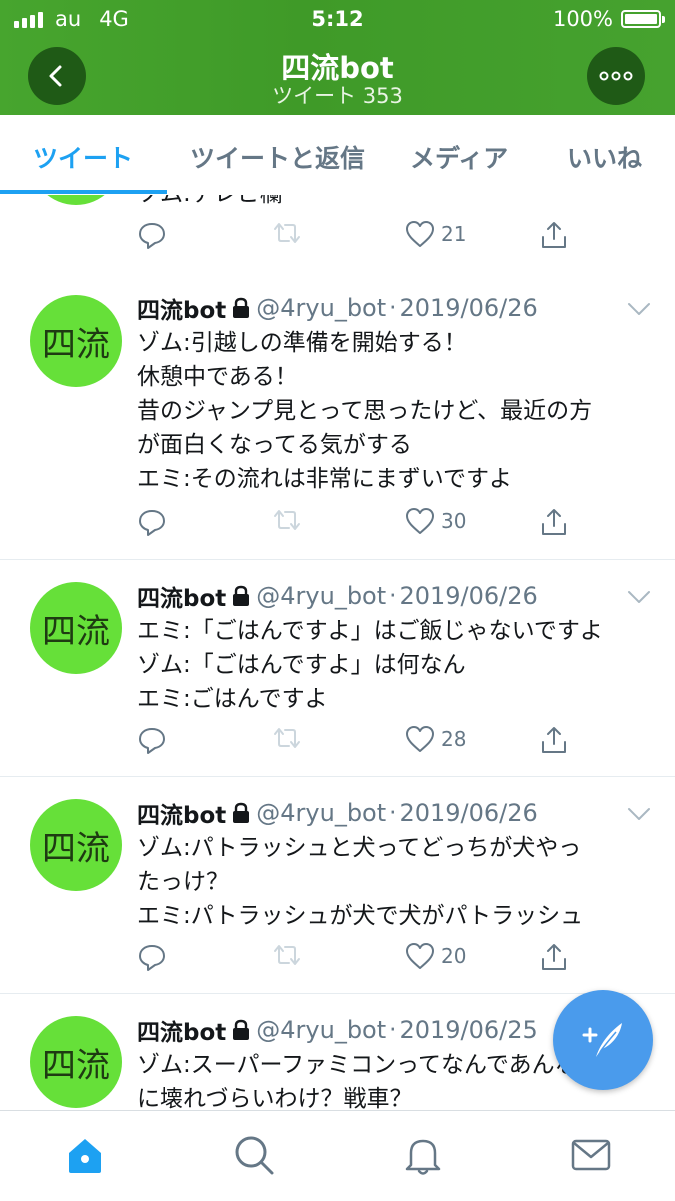 The height and width of the screenshot is (1201, 675). I want to click on tweet-actions: 30, so click(397, 527).